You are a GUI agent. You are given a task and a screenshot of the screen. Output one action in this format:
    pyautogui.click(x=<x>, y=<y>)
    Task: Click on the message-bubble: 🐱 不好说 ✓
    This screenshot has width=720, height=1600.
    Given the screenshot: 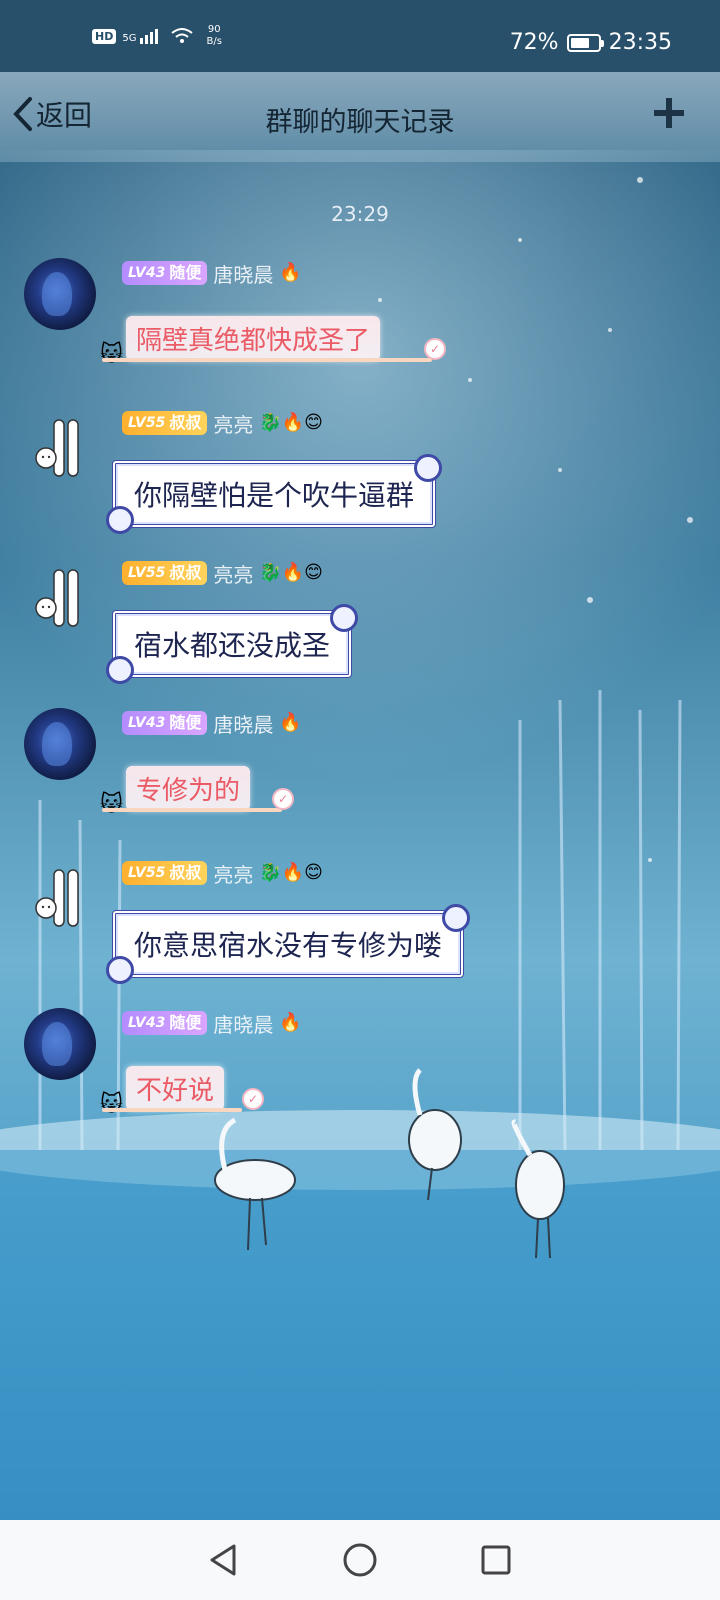 What is the action you would take?
    pyautogui.click(x=182, y=1094)
    